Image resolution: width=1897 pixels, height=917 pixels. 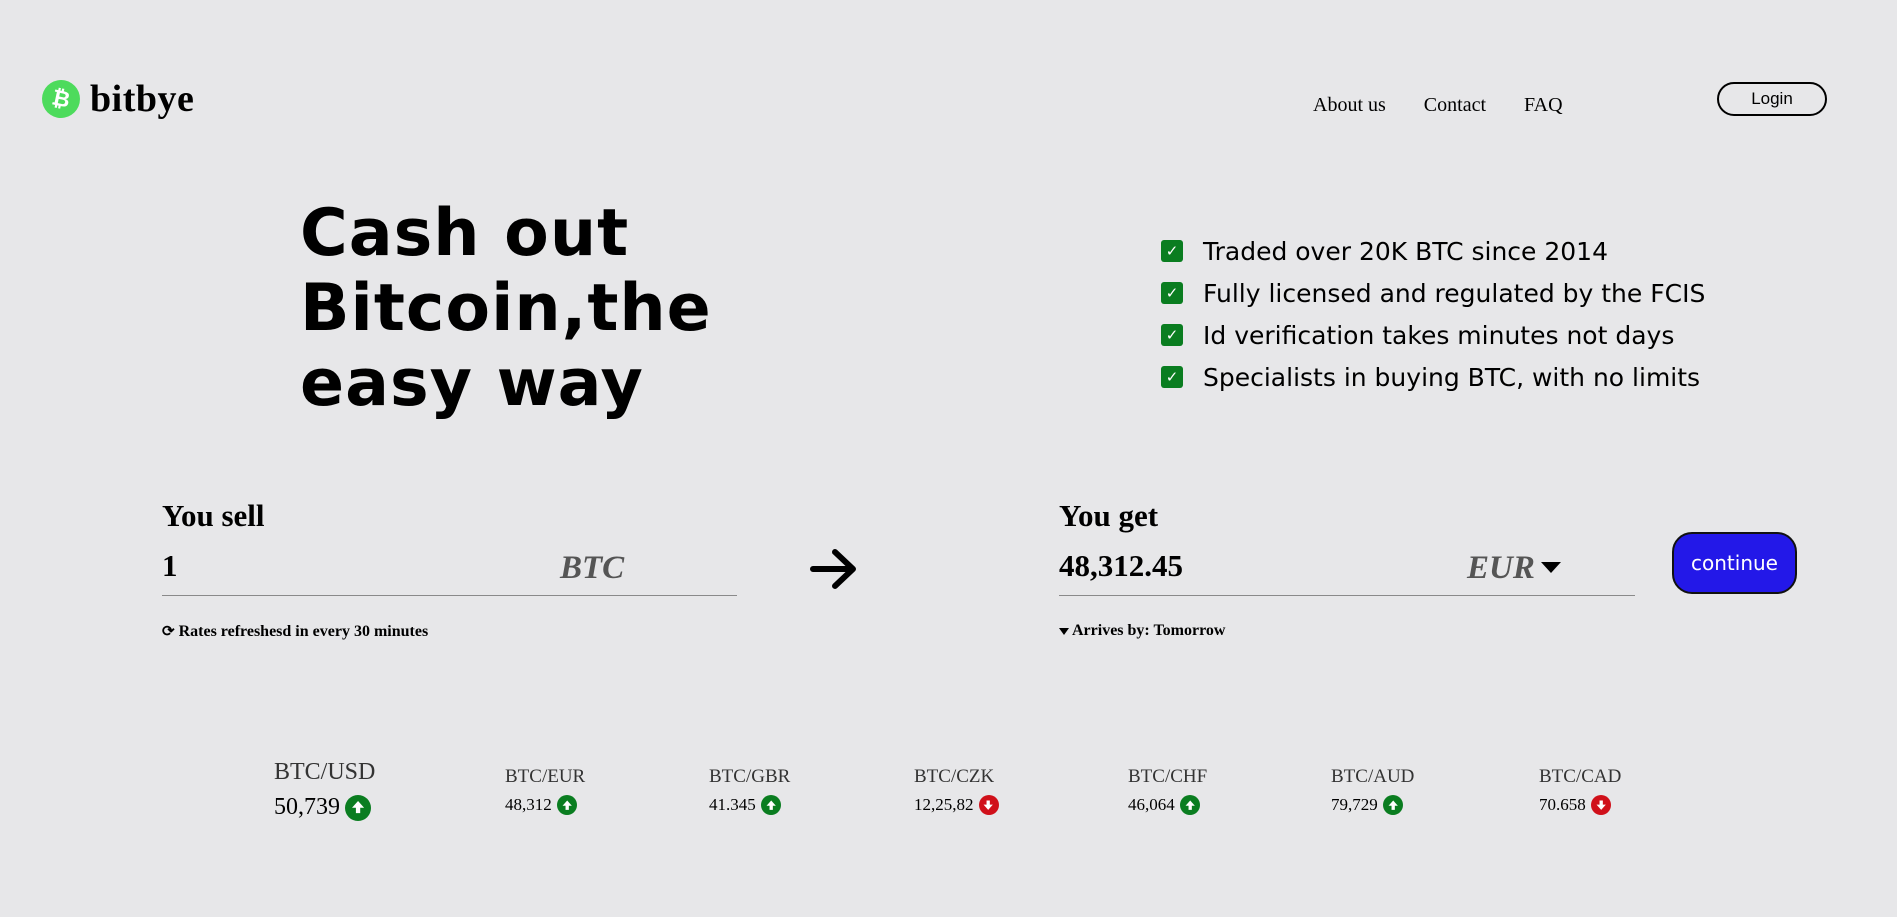 I want to click on feature-item: ✓ Id verification takes minutes not days, so click(x=1433, y=335).